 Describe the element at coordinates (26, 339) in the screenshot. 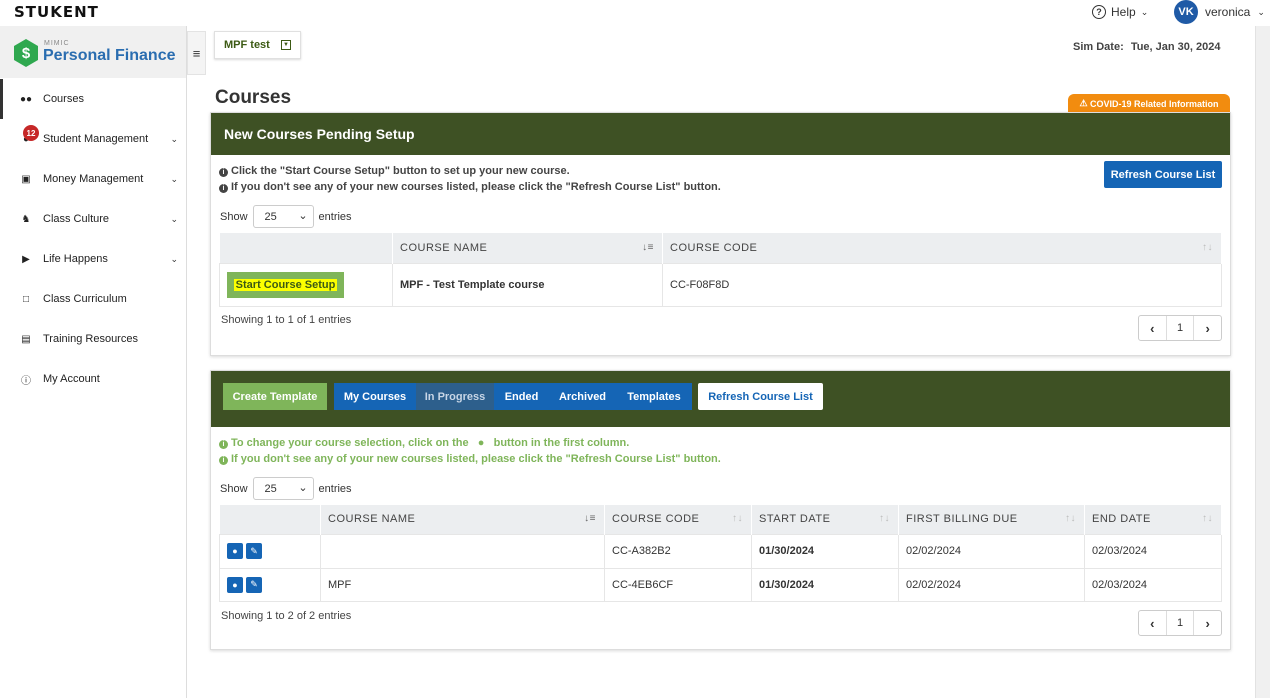

I see `document-icon: ▤` at that location.